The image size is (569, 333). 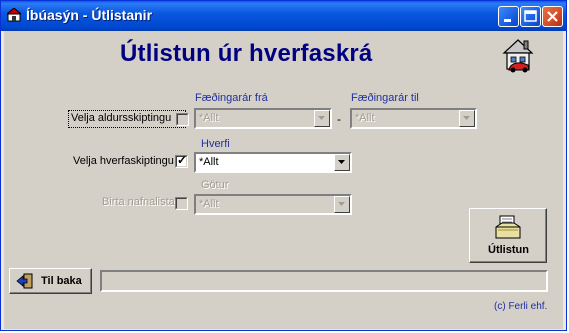 I want to click on birth-year-to-dropdown, so click(x=467, y=118).